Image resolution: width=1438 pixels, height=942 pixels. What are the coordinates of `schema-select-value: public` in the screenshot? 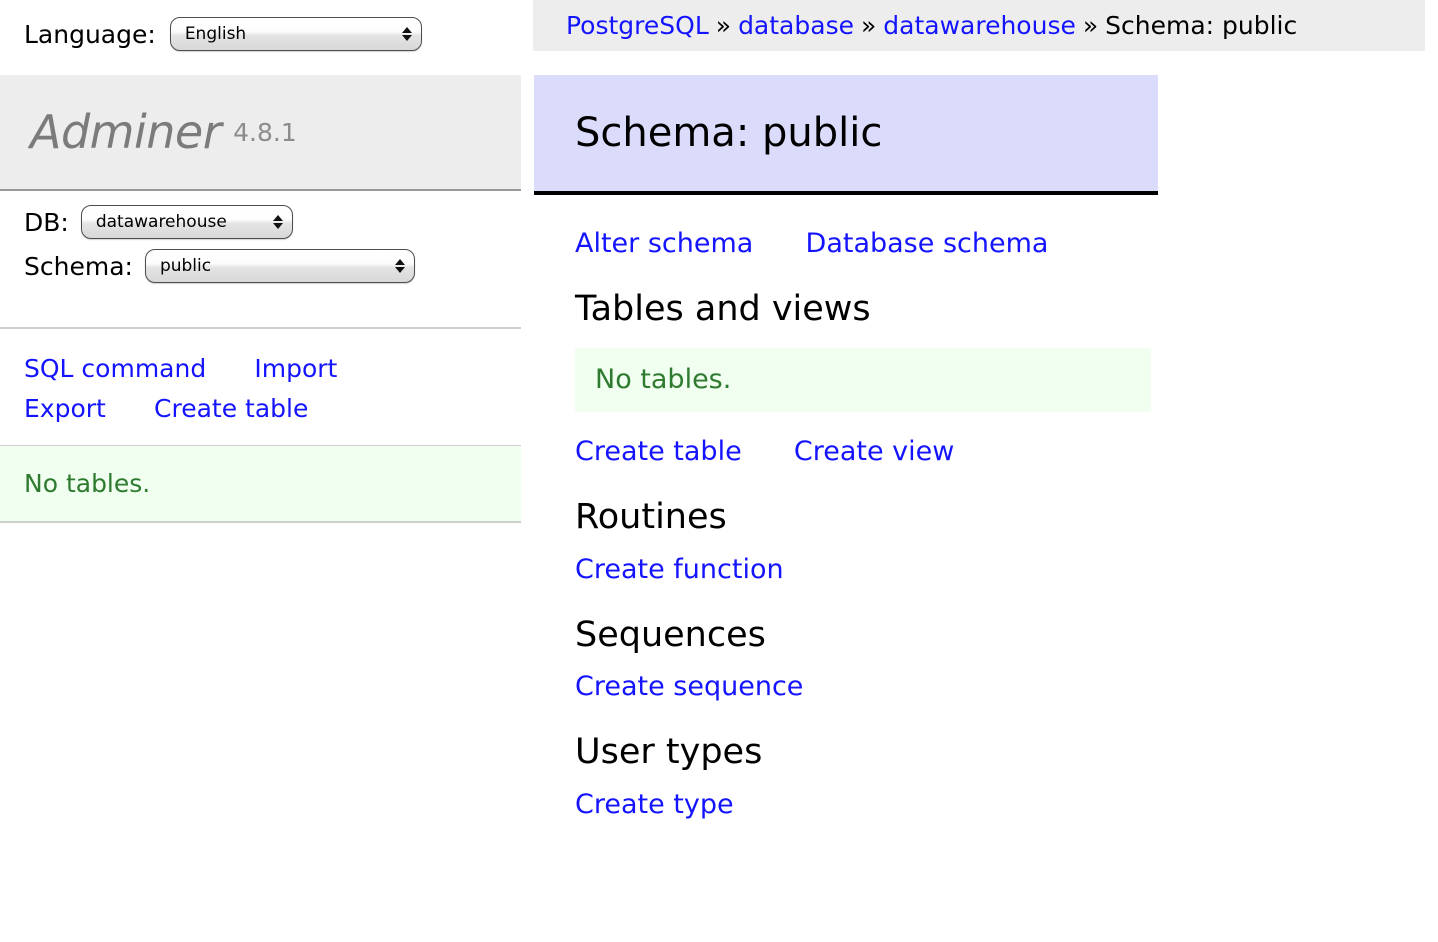 It's located at (185, 266).